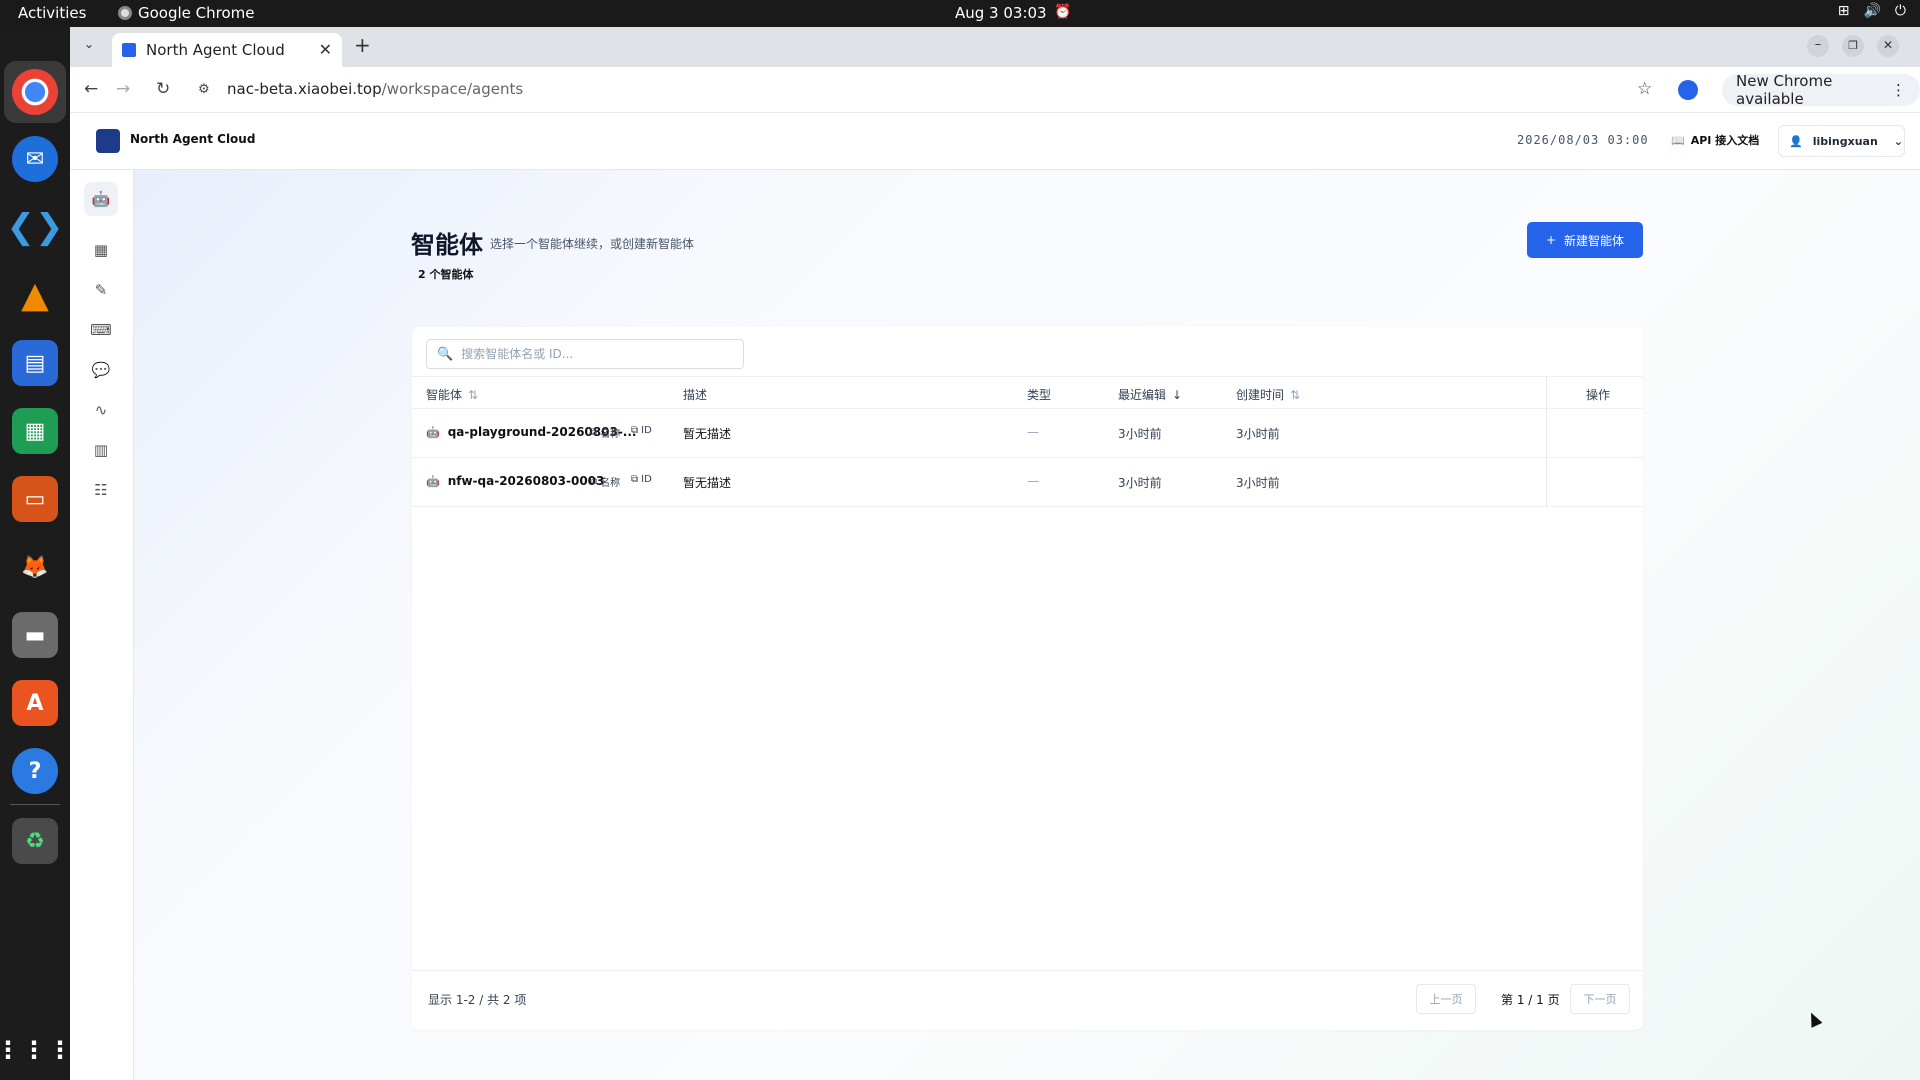 The height and width of the screenshot is (1080, 1920). I want to click on close-tab-icon: ✕, so click(325, 49).